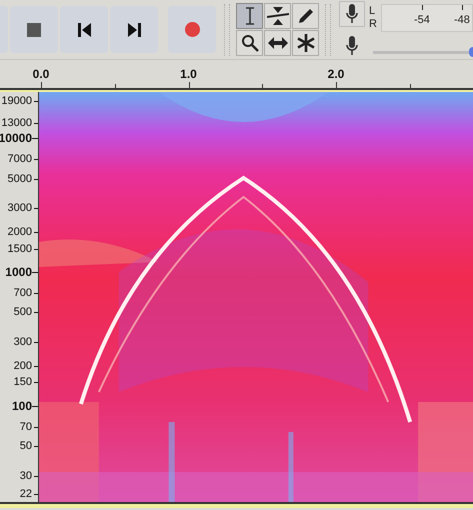 The width and height of the screenshot is (473, 510). I want to click on envelope-tool-button, so click(277, 16).